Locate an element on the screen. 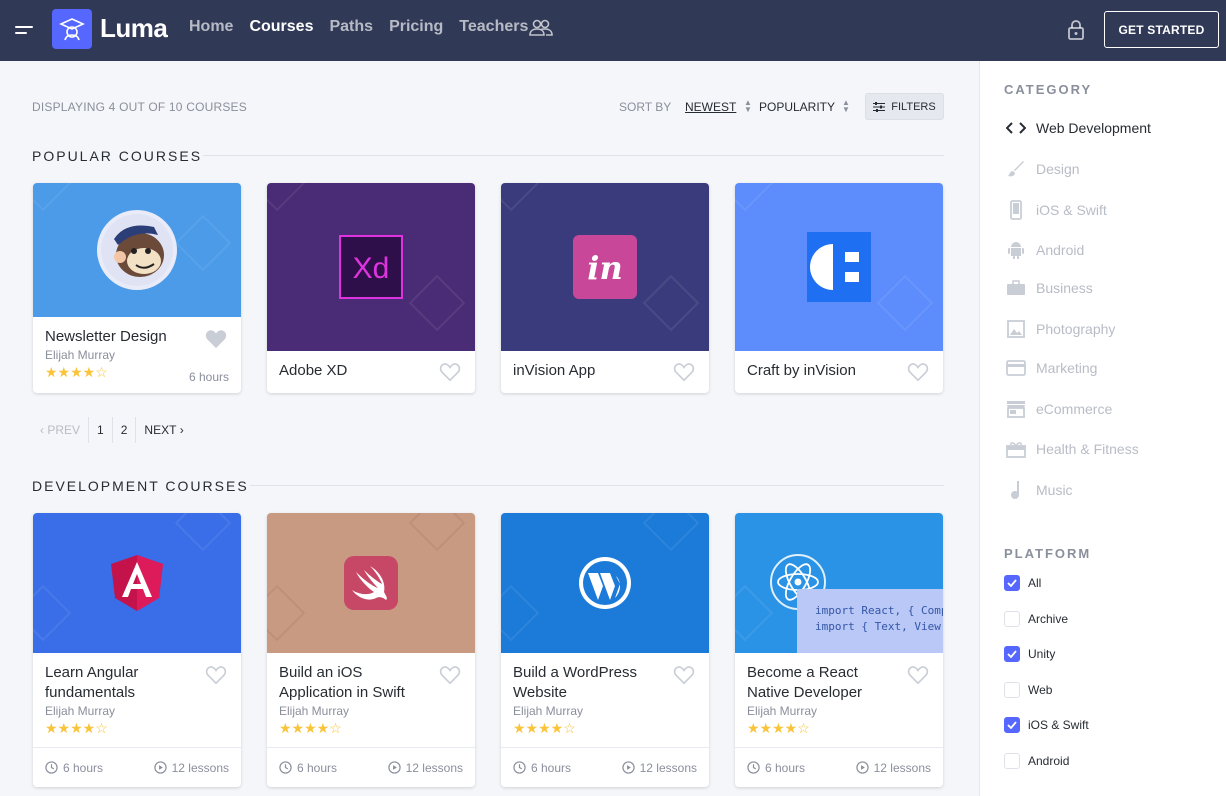 The image size is (1226, 796). category-web-development: Web Development is located at coordinates (1078, 128).